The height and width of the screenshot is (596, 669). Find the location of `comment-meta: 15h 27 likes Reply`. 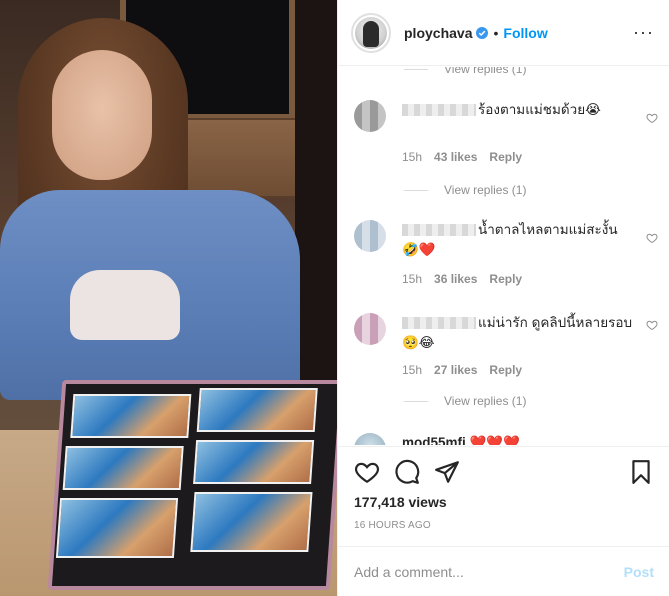

comment-meta: 15h 27 likes Reply is located at coordinates (462, 370).